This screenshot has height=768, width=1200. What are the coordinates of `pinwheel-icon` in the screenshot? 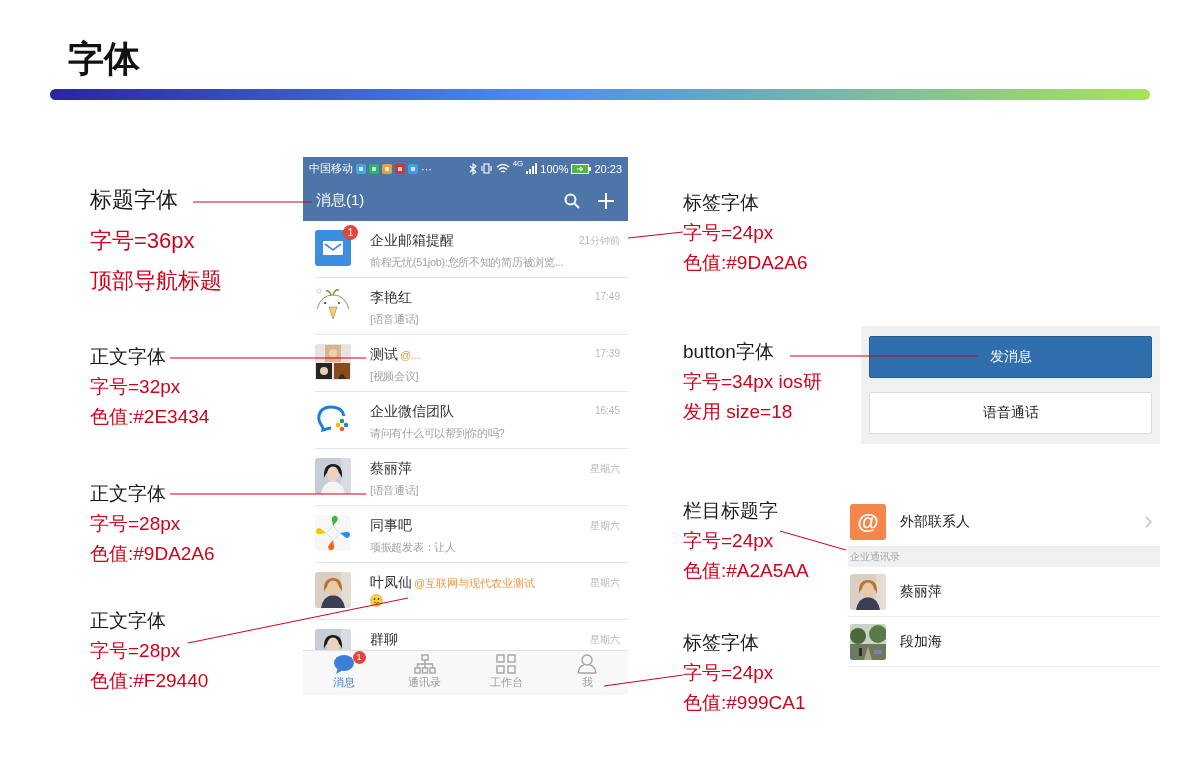 It's located at (333, 533).